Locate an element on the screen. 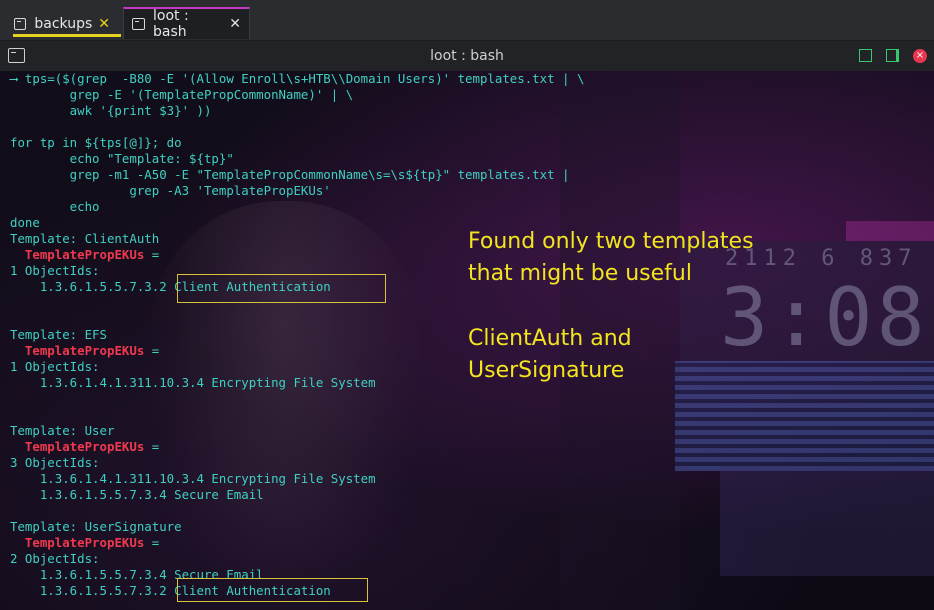  annotation-line: UserSignature is located at coordinates (546, 370).